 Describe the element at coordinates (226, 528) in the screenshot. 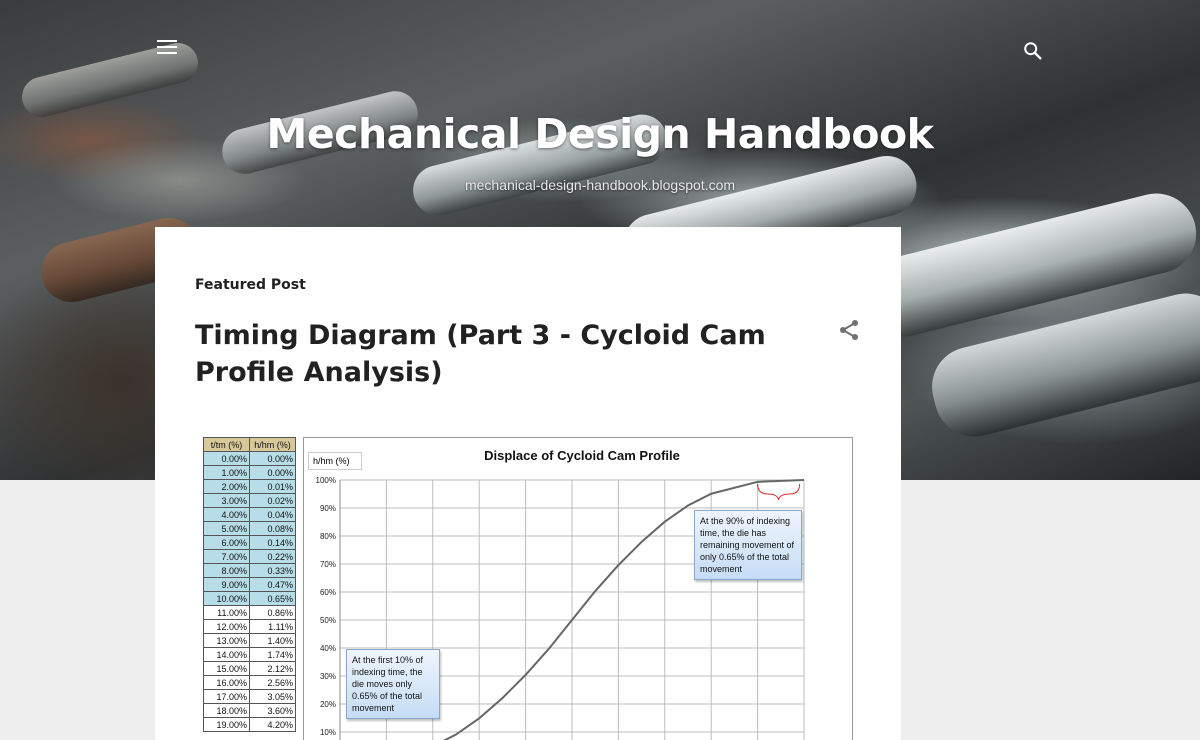

I see `table-cell: 5.00%` at that location.